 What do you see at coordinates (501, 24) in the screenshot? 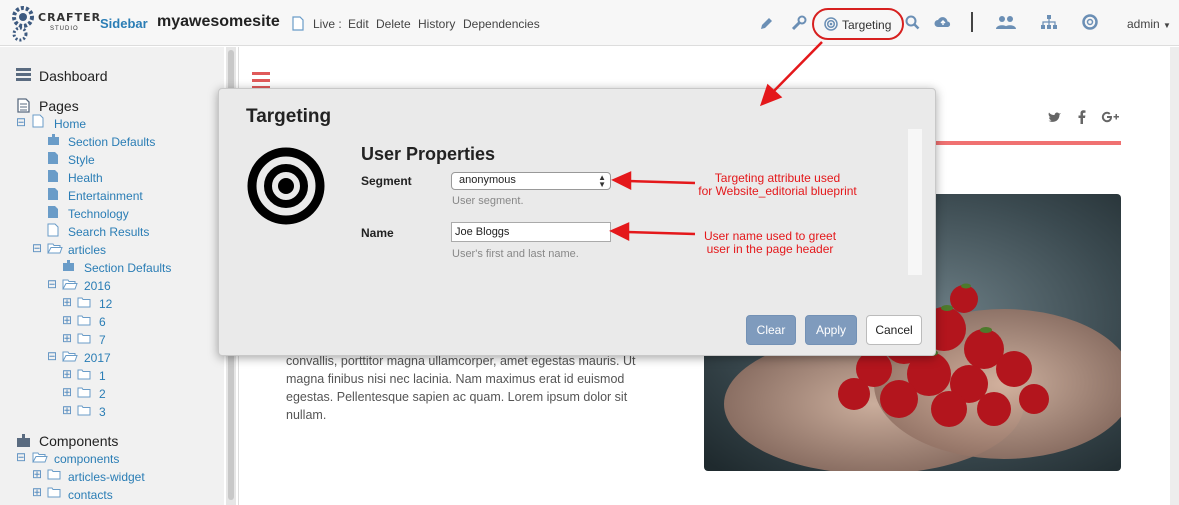
I see `dependencies-link: Dependencies` at bounding box center [501, 24].